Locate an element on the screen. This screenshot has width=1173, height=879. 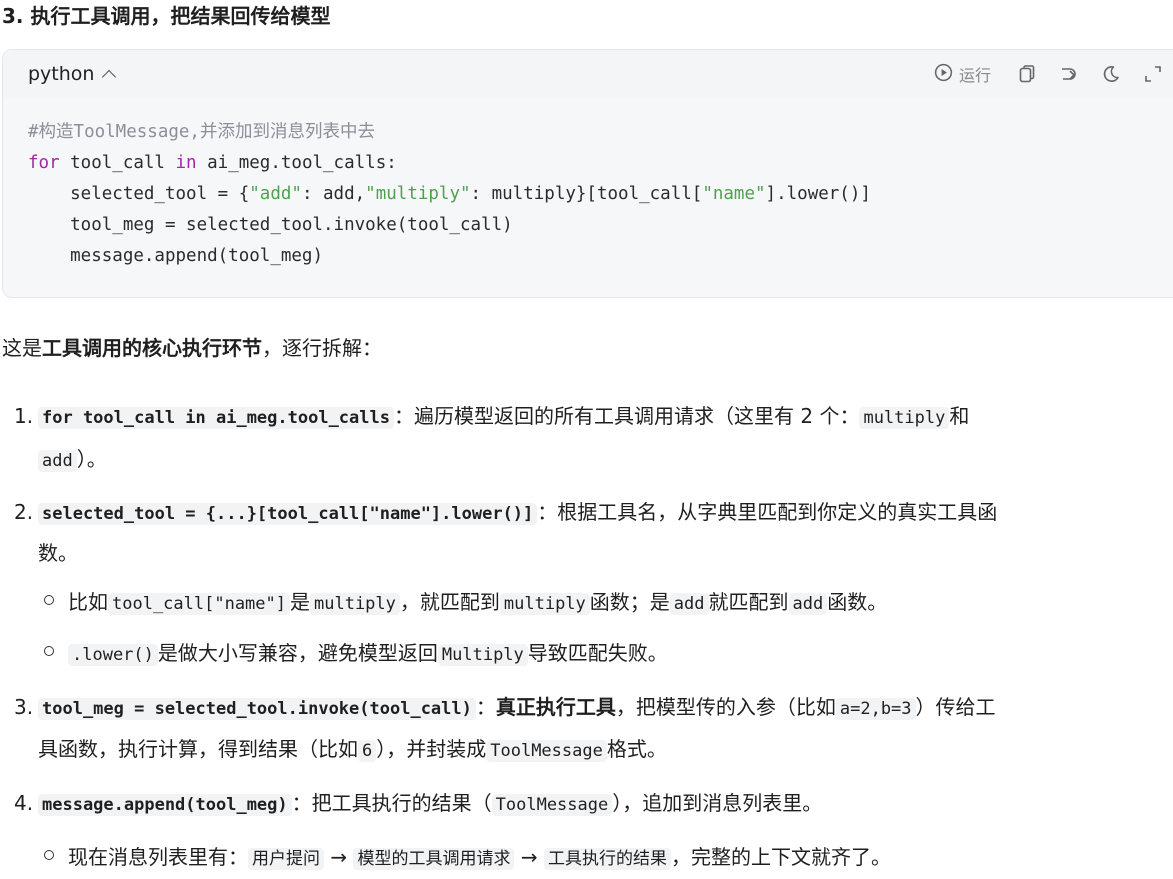
chevron-up-icon is located at coordinates (109, 77).